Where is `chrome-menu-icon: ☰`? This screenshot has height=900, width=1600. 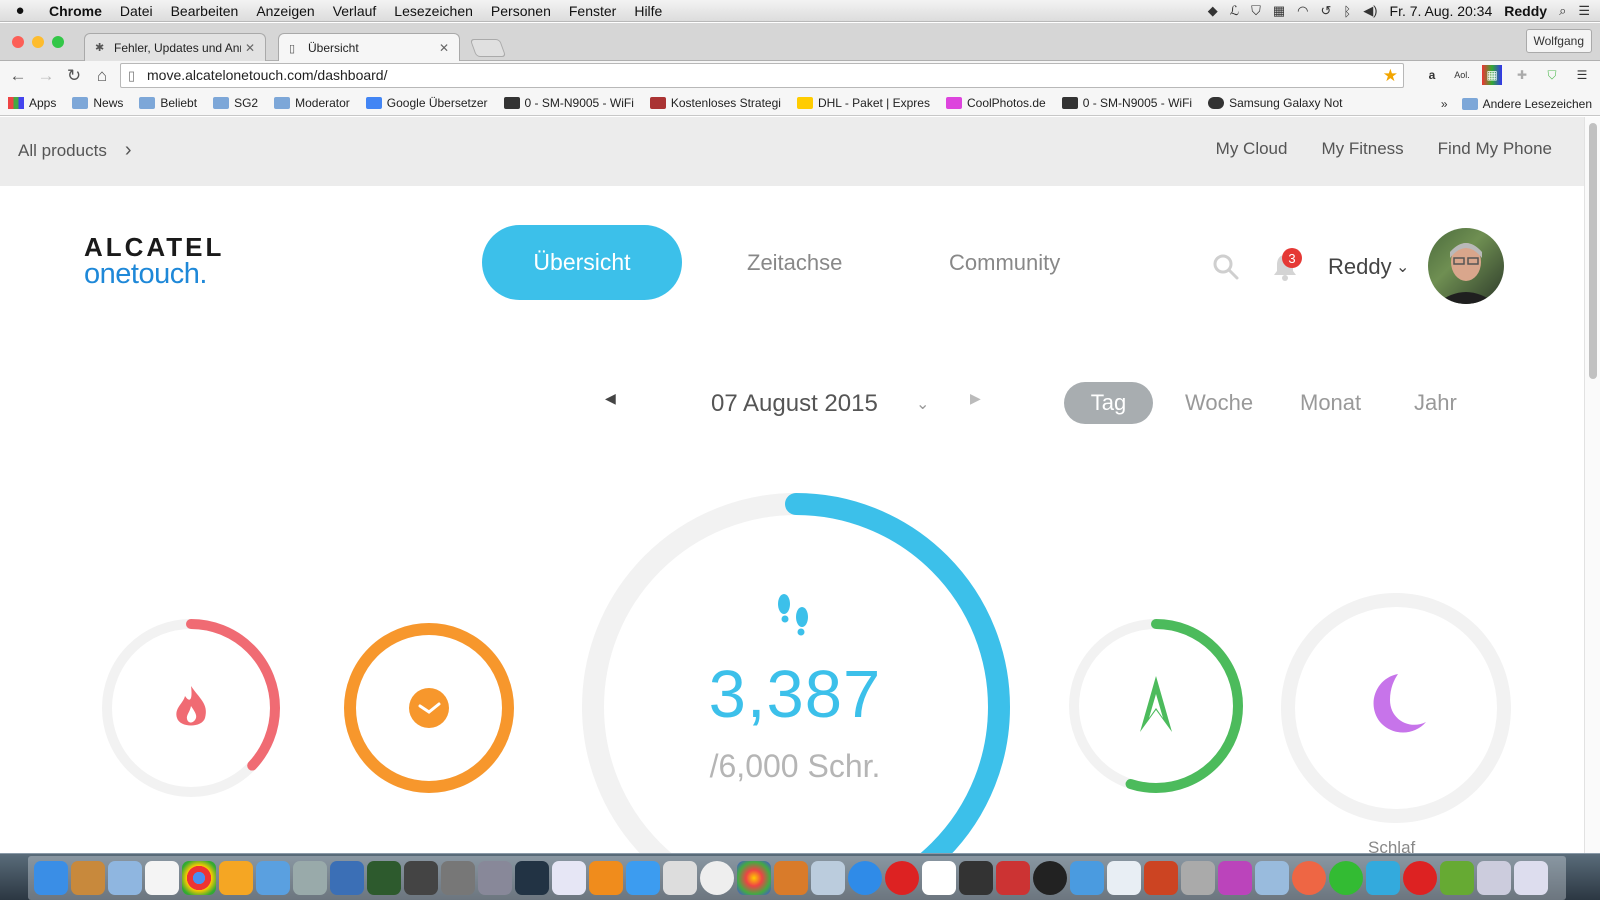 chrome-menu-icon: ☰ is located at coordinates (1582, 75).